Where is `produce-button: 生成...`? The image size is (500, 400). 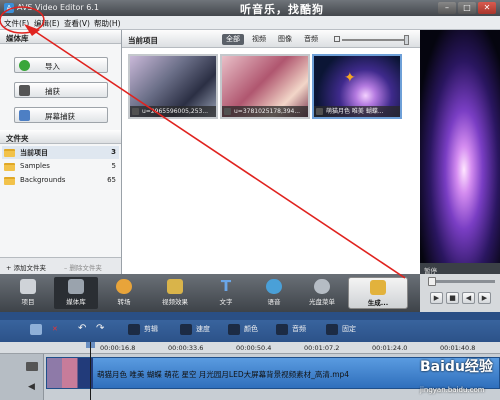 produce-button: 生成... is located at coordinates (378, 293).